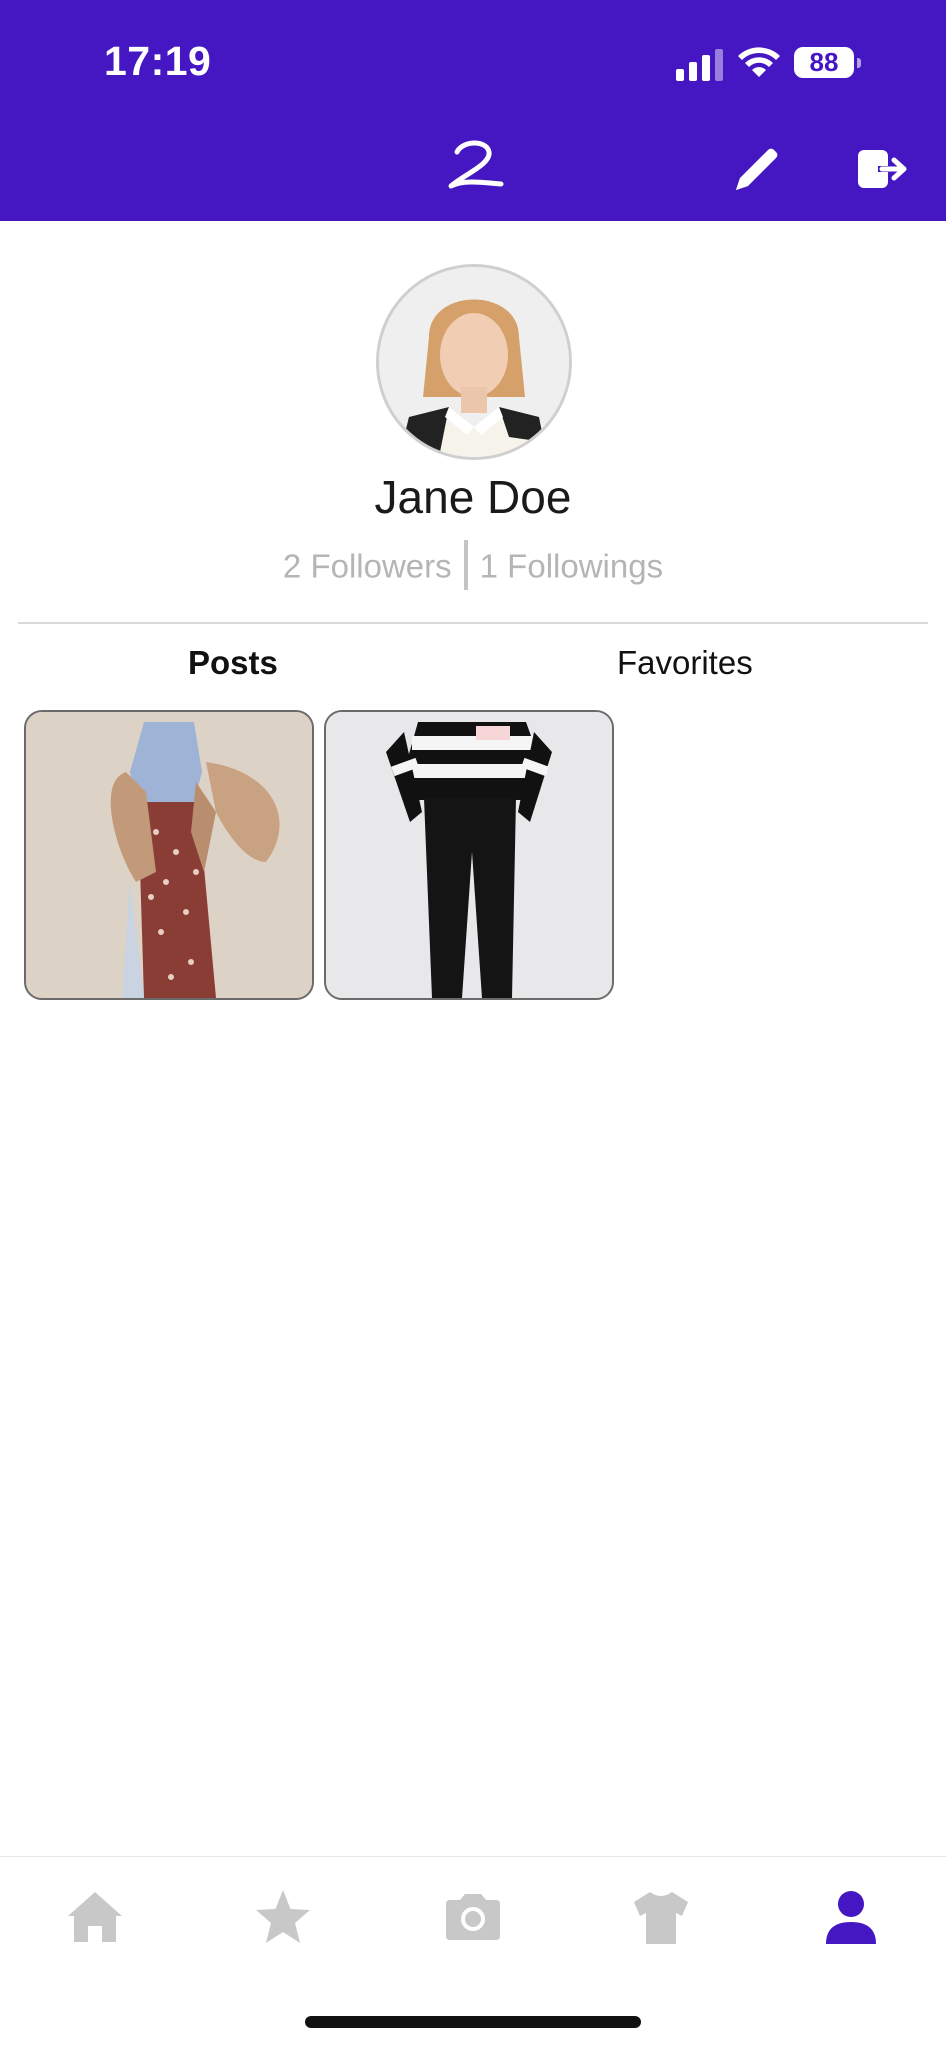  I want to click on tab-posts: Posts, so click(233, 663).